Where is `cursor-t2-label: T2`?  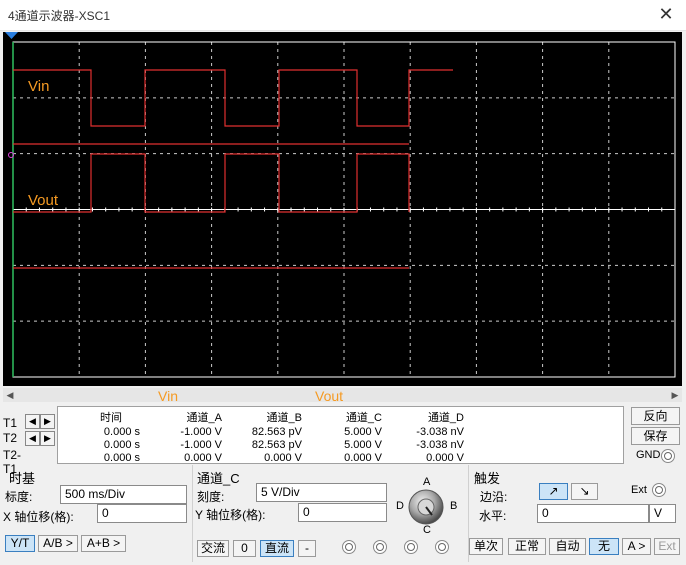 cursor-t2-label: T2 is located at coordinates (10, 438).